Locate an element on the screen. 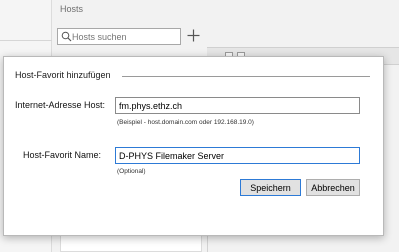  name-input is located at coordinates (237, 155).